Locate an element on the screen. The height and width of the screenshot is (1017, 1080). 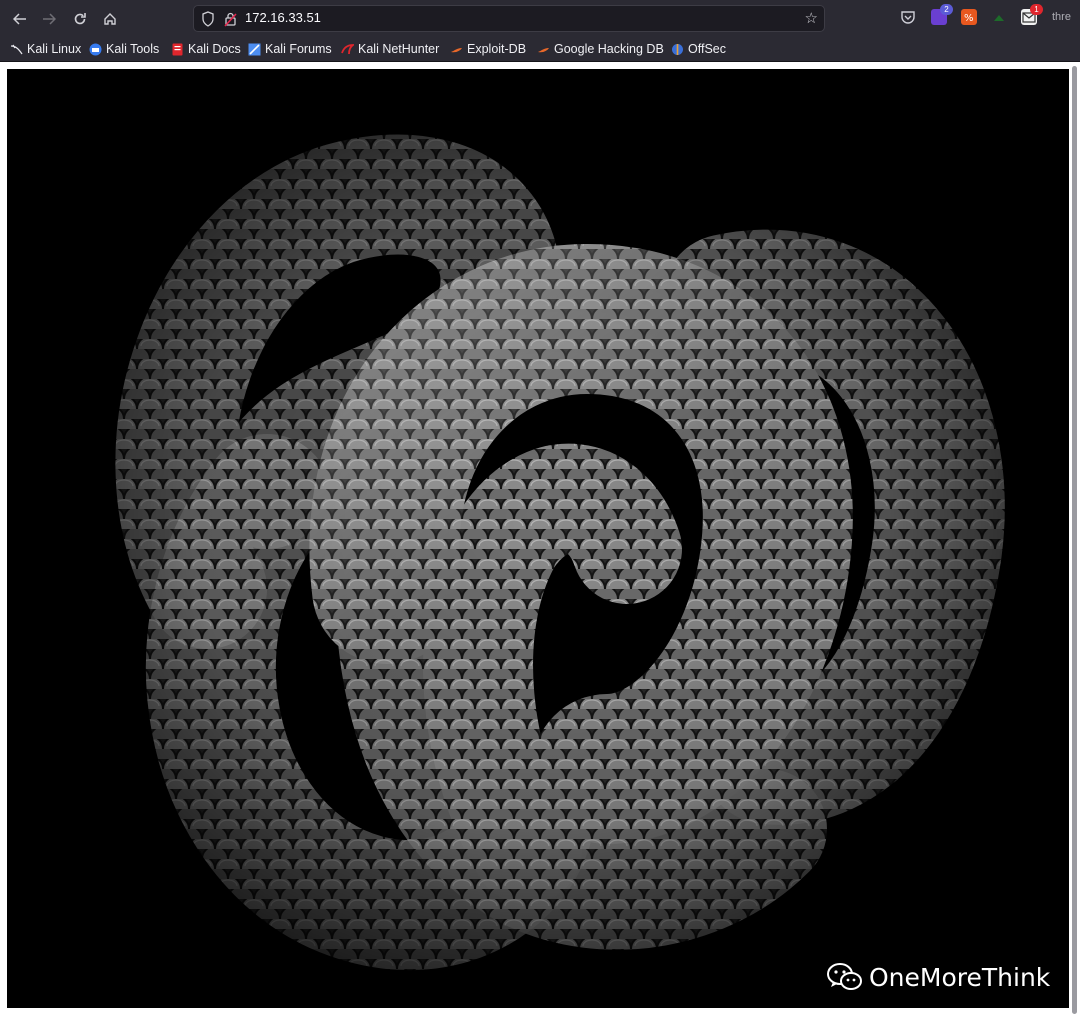
kali-tools-icon is located at coordinates (95, 49).